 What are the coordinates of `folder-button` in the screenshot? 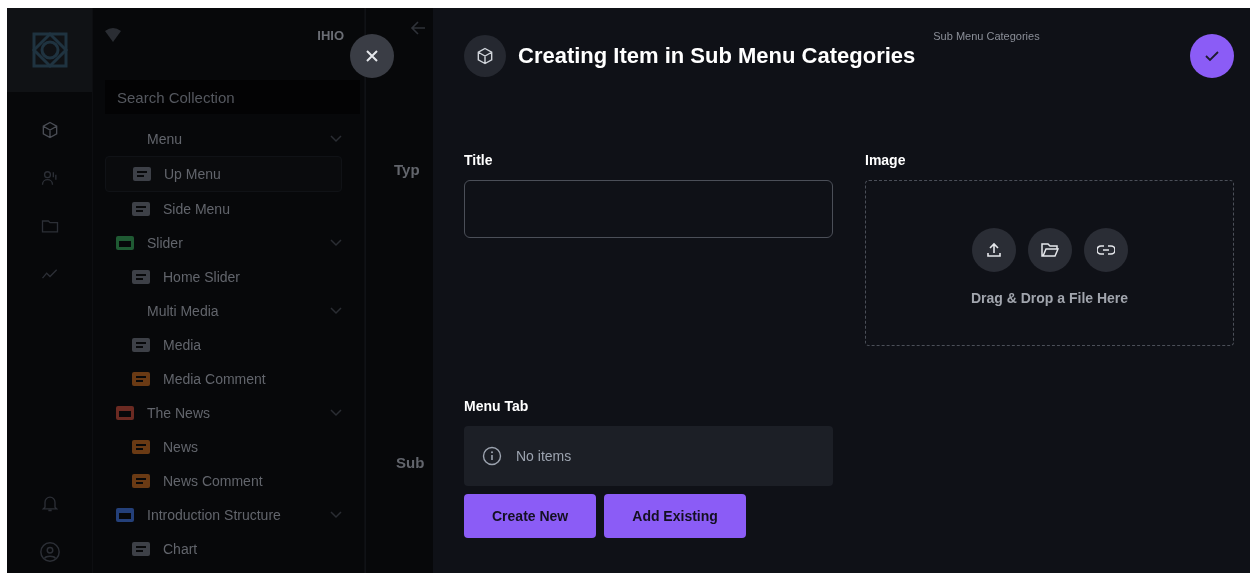 It's located at (1049, 250).